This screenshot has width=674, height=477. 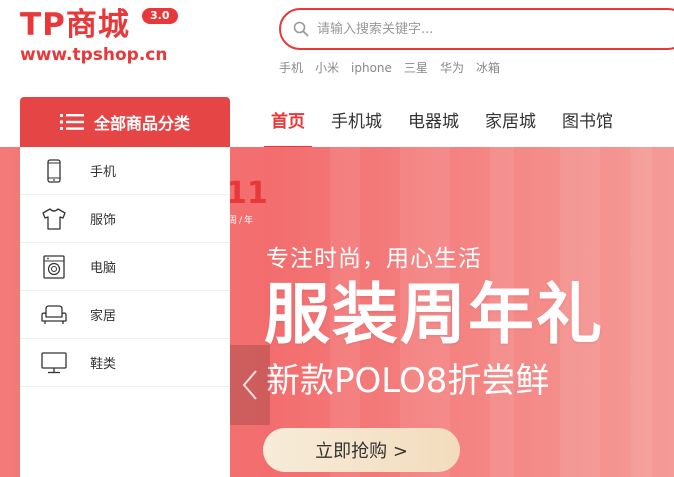 I want to click on banner-prev-button, so click(x=250, y=385).